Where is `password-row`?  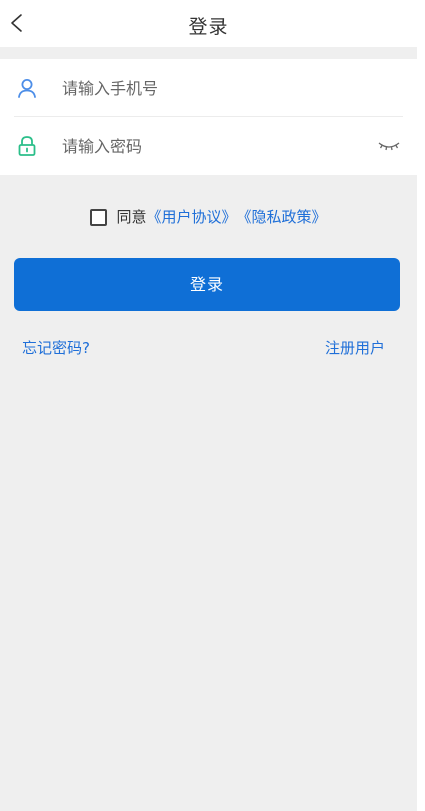
password-row is located at coordinates (208, 146).